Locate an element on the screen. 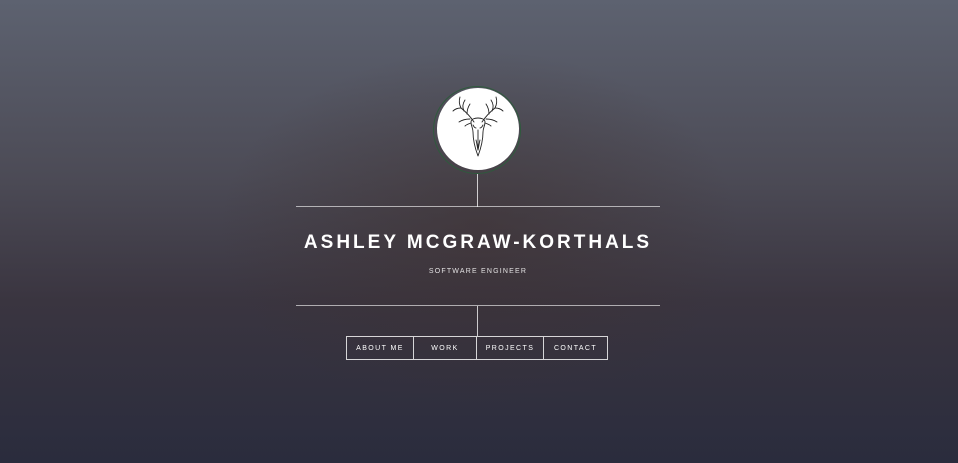 This screenshot has width=958, height=463. divider-bottom is located at coordinates (478, 305).